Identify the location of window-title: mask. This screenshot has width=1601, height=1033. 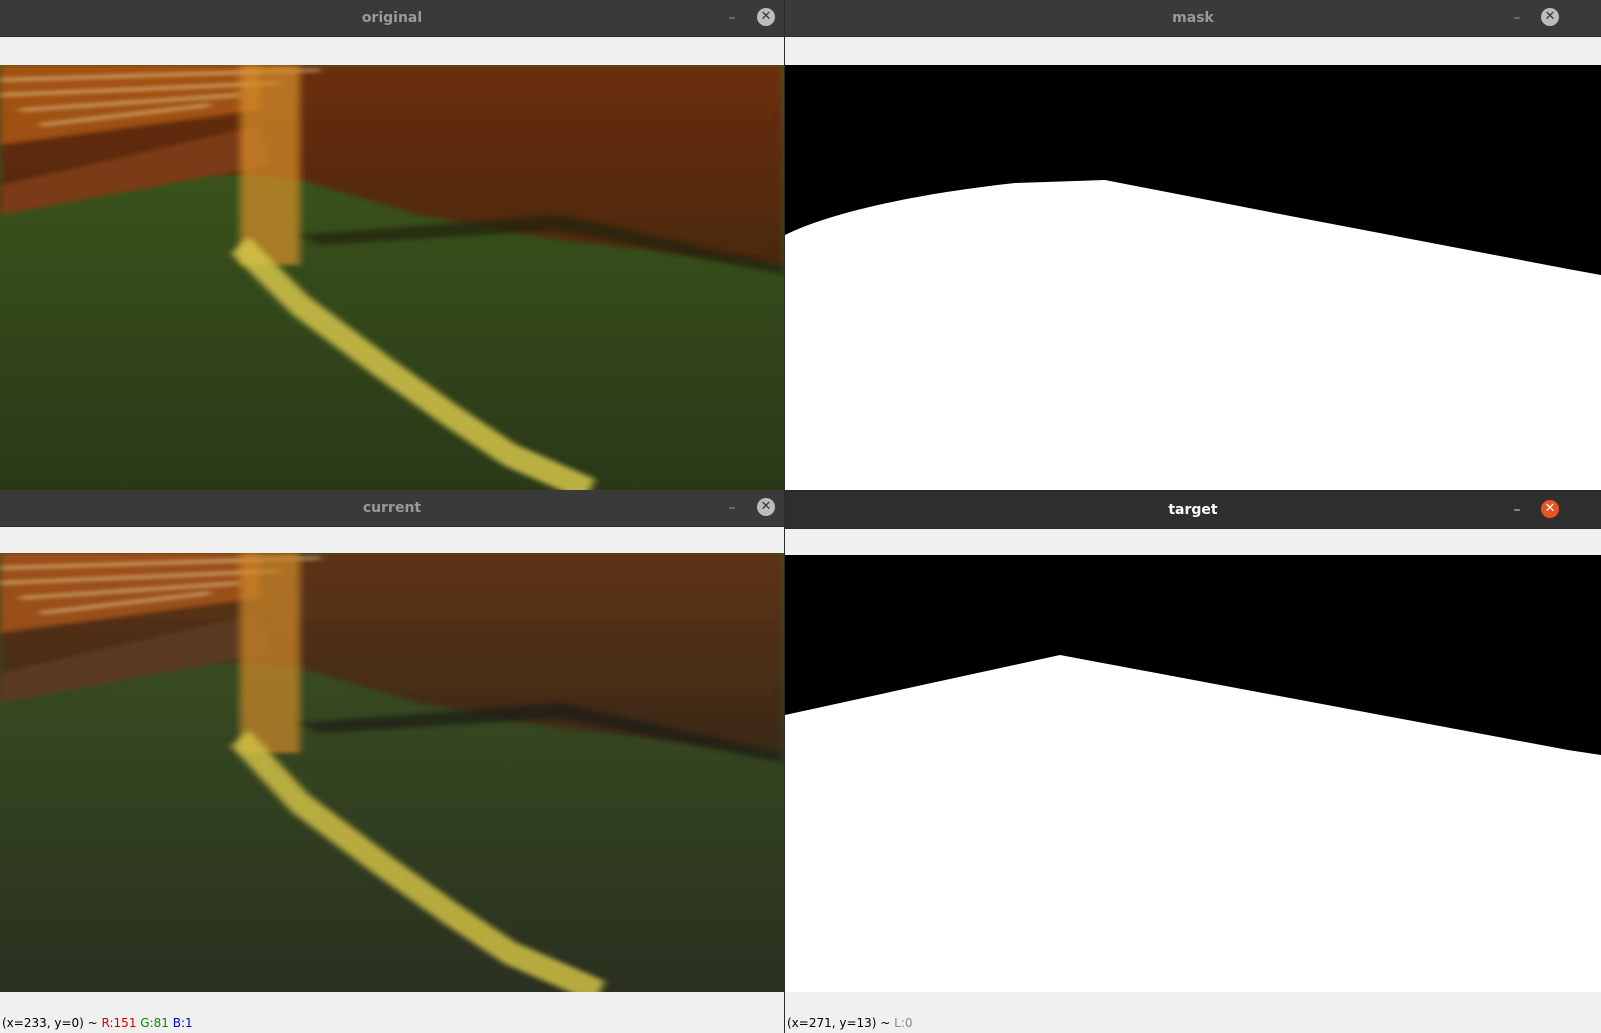
(1193, 18).